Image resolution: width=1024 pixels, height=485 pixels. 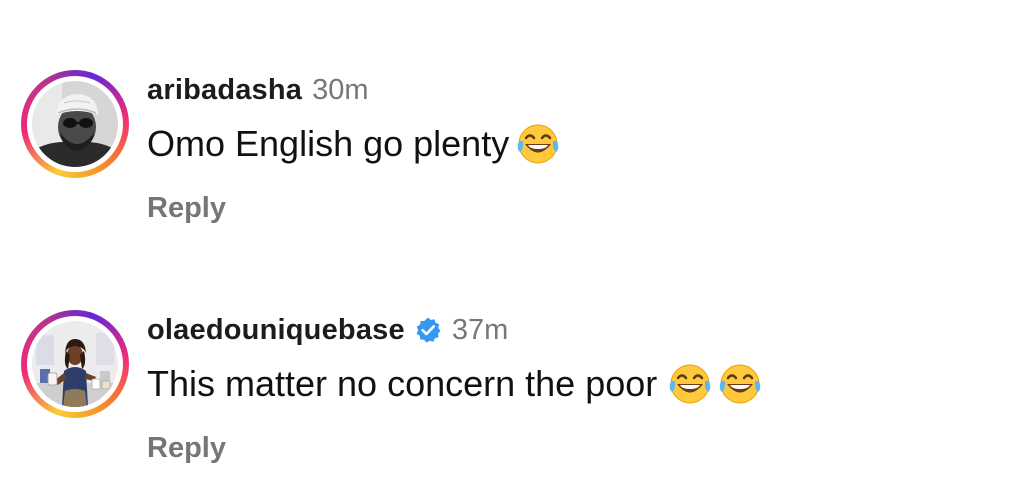 I want to click on username: aribadasha, so click(x=224, y=90).